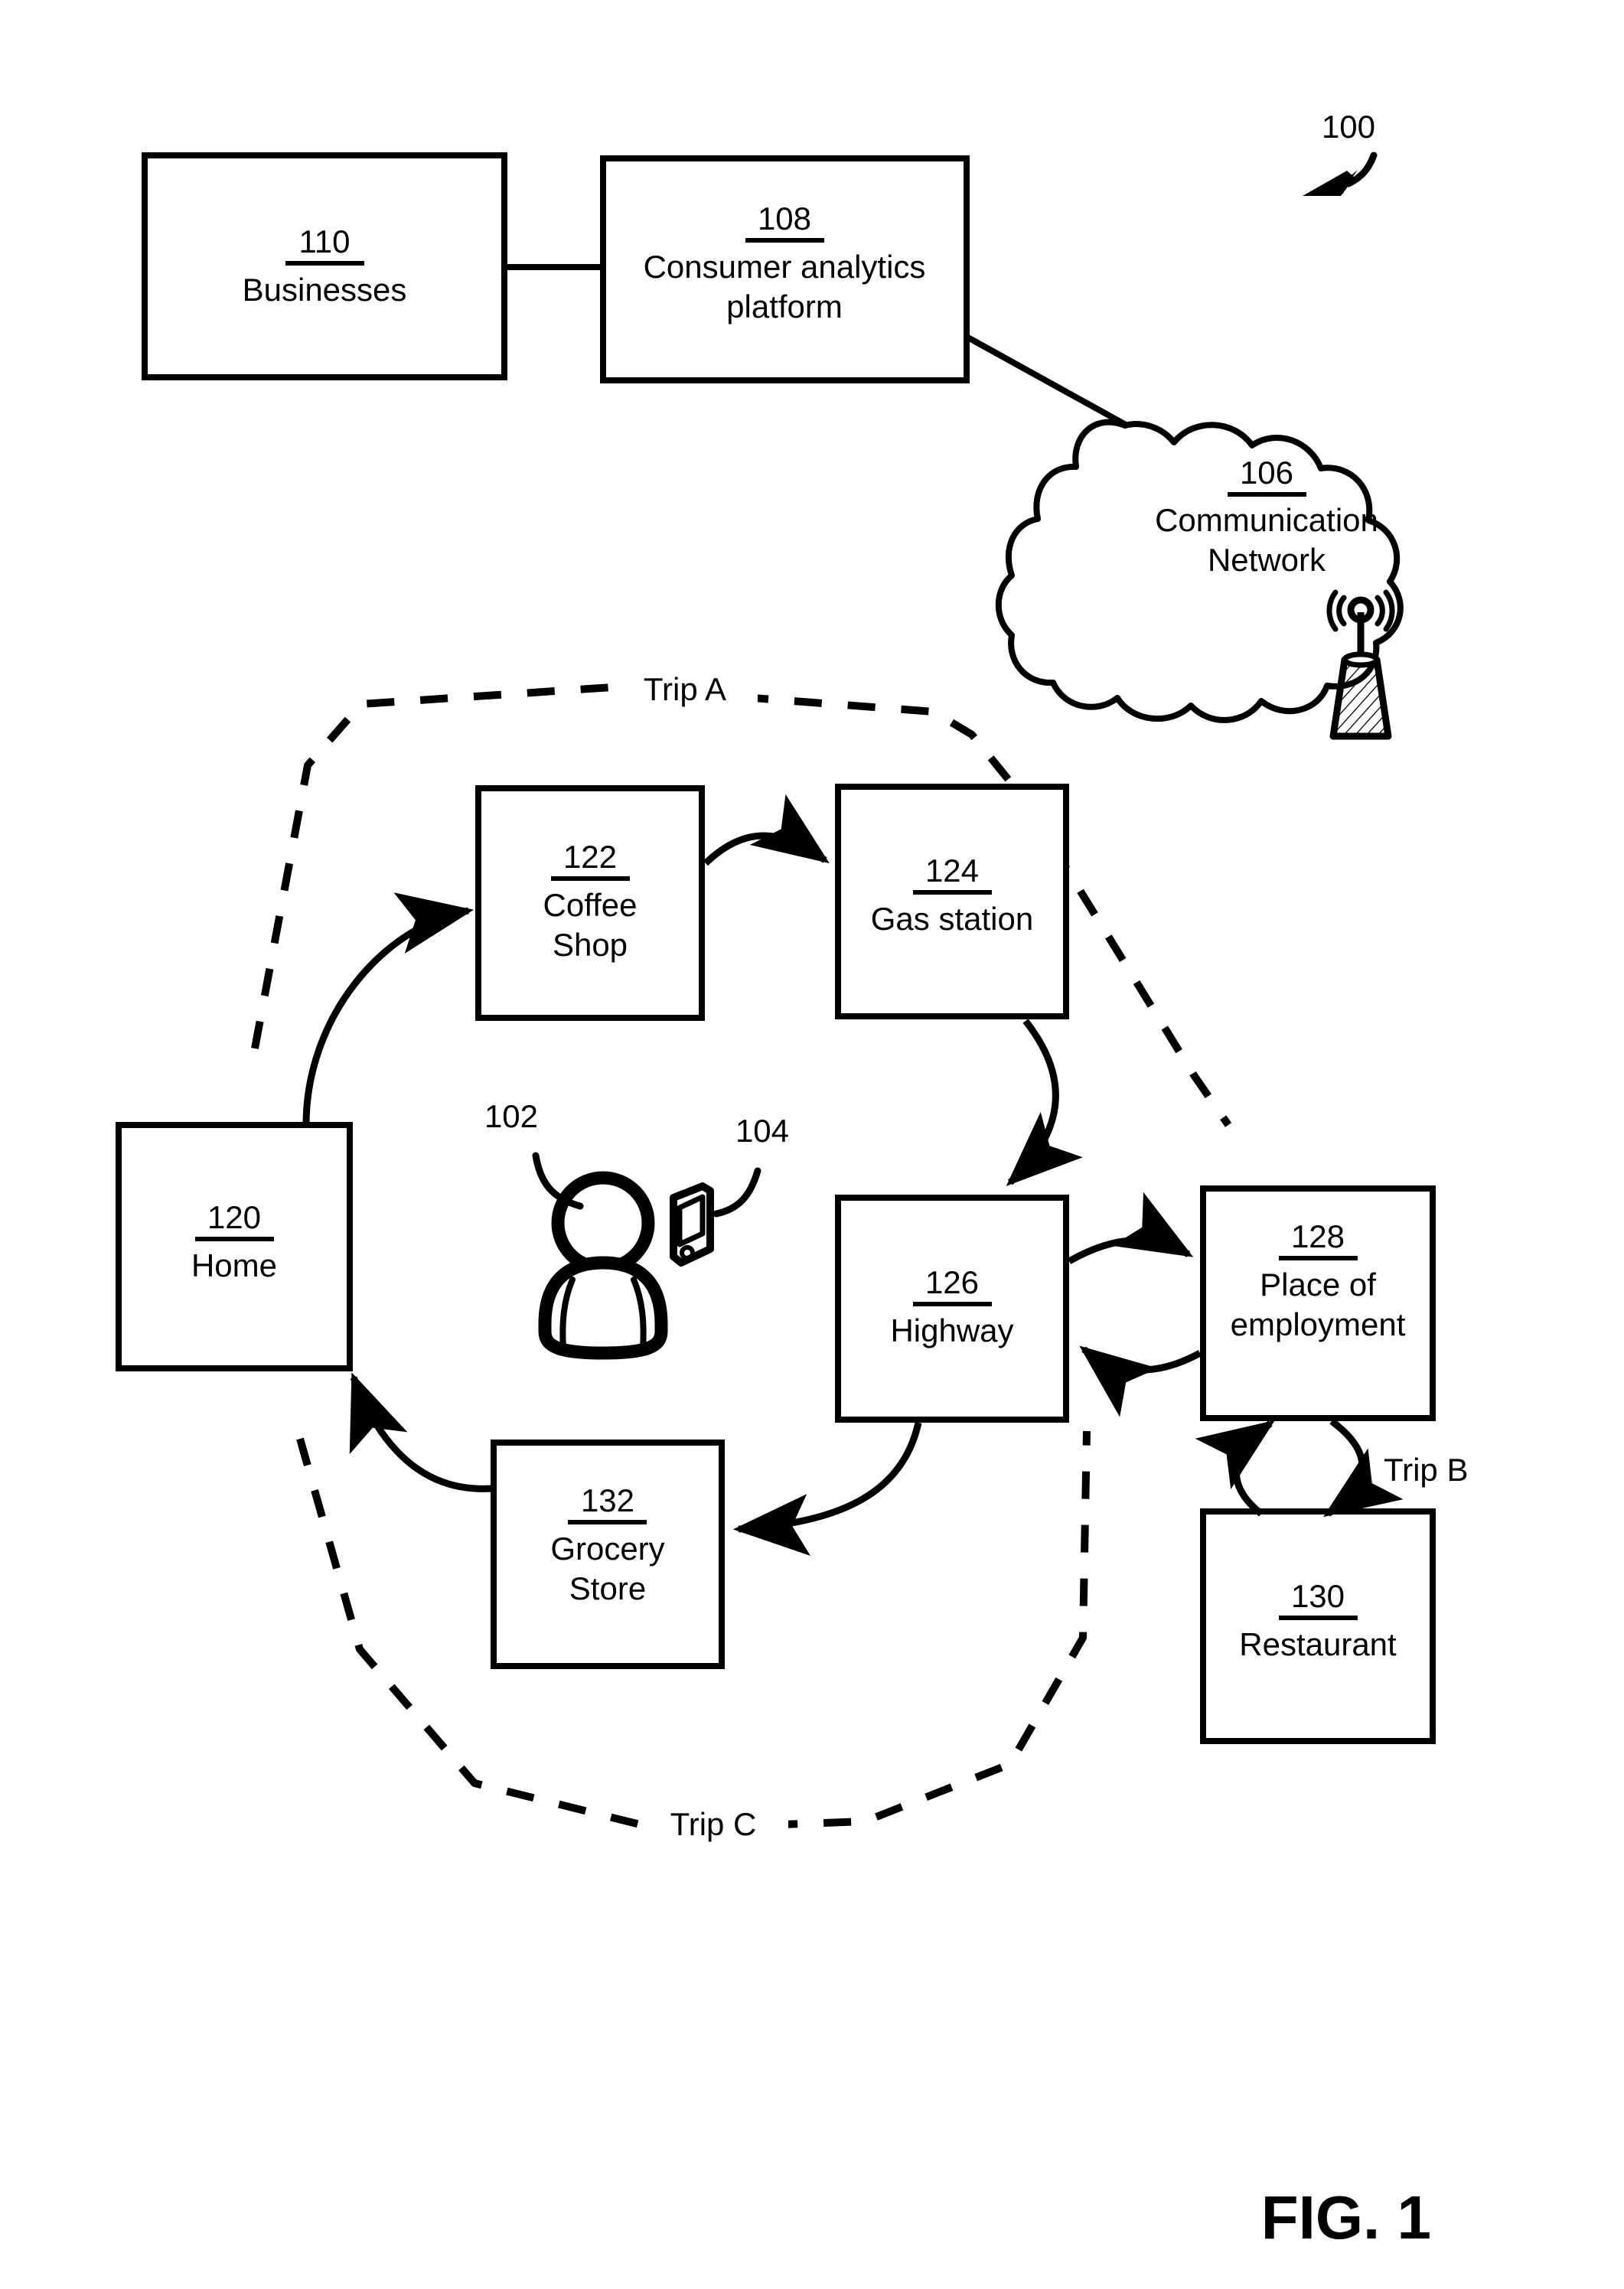 The height and width of the screenshot is (2289, 1624). What do you see at coordinates (692, 1220) in the screenshot?
I see `mobile-device-screen` at bounding box center [692, 1220].